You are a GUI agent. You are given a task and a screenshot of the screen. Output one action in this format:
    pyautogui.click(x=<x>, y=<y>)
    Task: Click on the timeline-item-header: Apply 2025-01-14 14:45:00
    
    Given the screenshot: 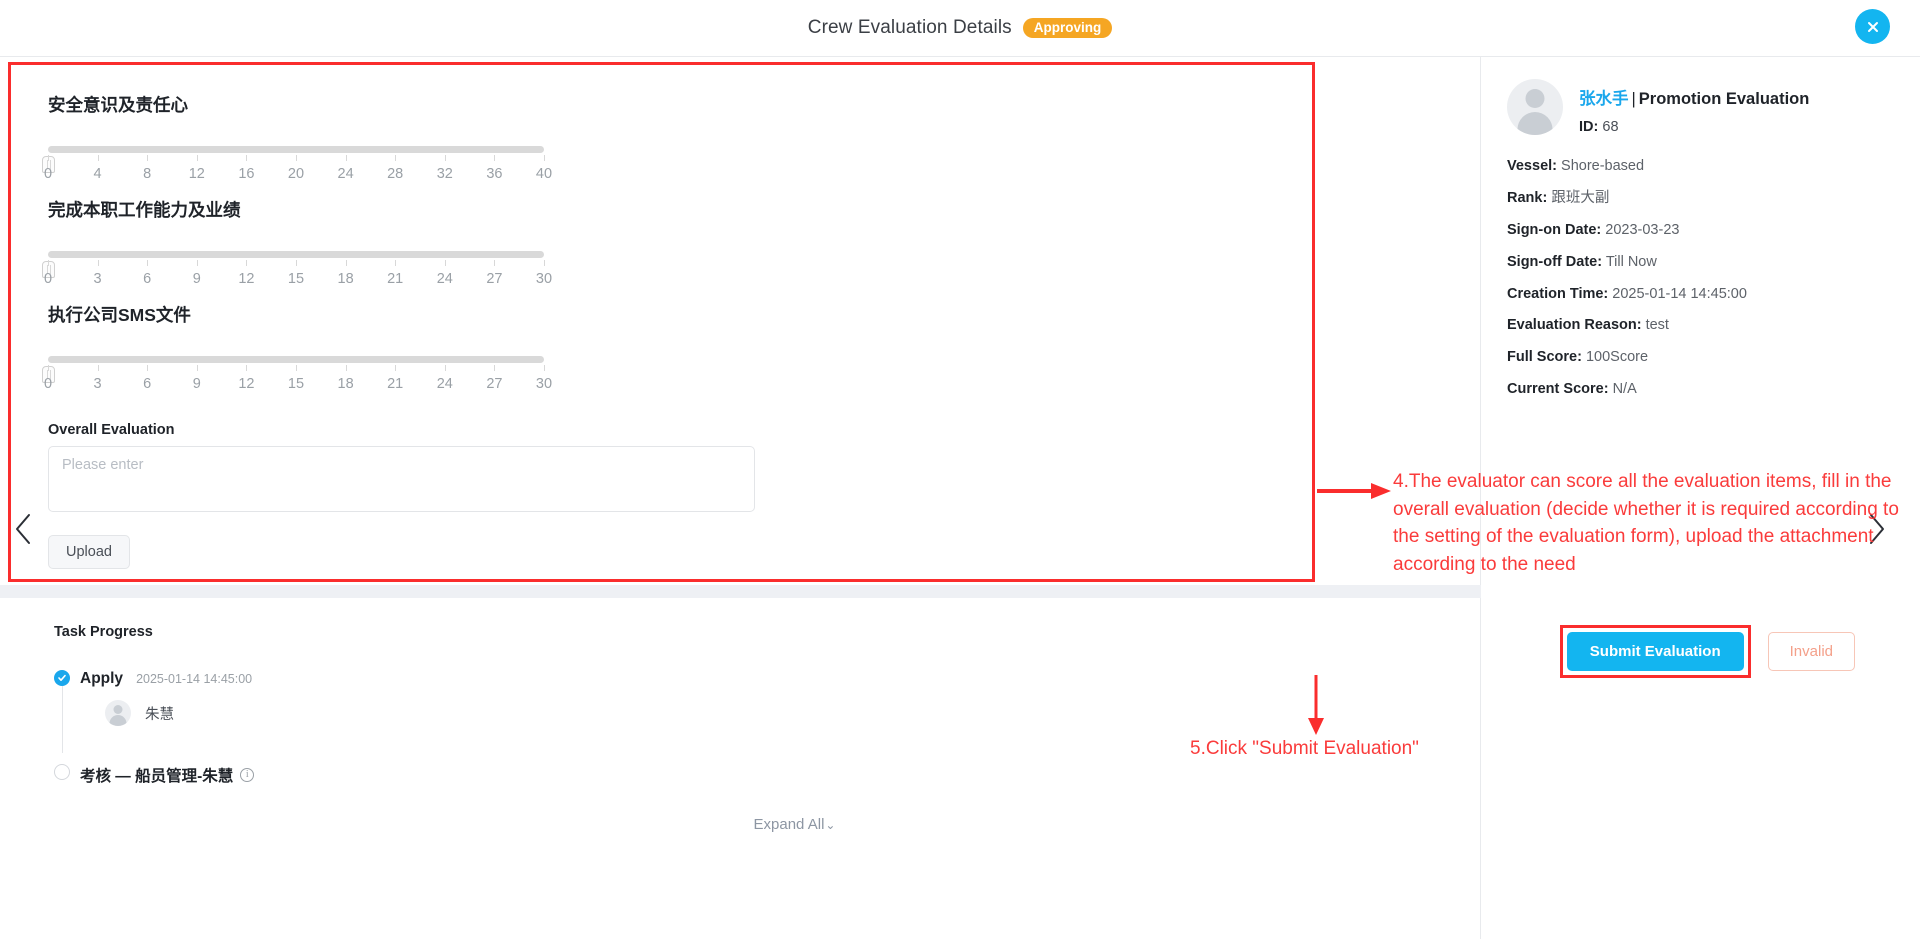 What is the action you would take?
    pyautogui.click(x=780, y=679)
    